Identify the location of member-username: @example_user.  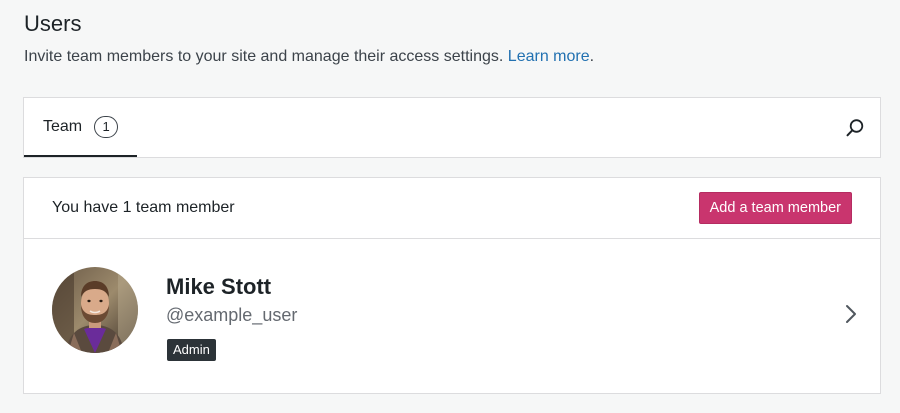
(232, 315).